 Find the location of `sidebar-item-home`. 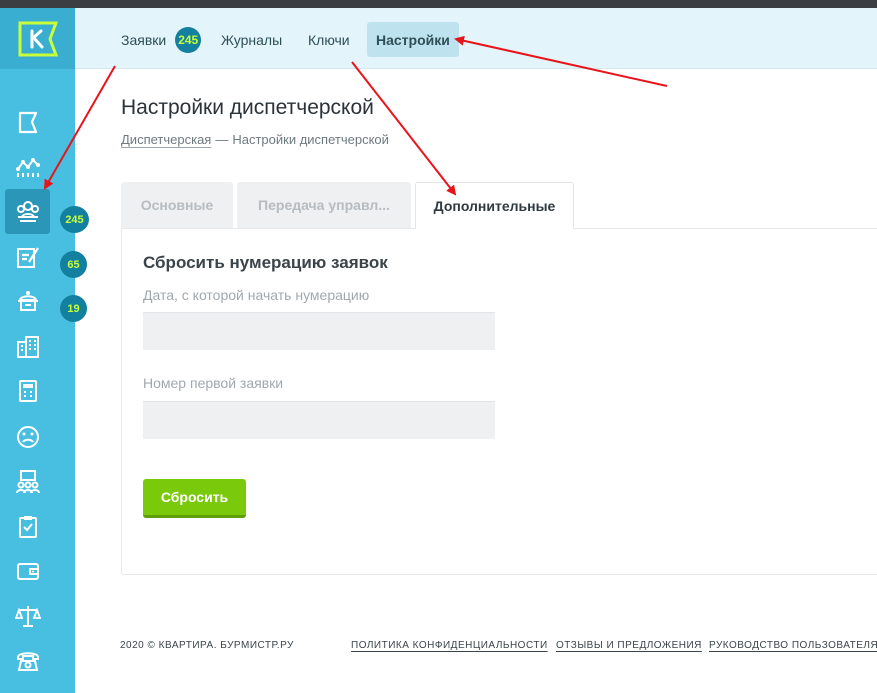

sidebar-item-home is located at coordinates (27, 122).